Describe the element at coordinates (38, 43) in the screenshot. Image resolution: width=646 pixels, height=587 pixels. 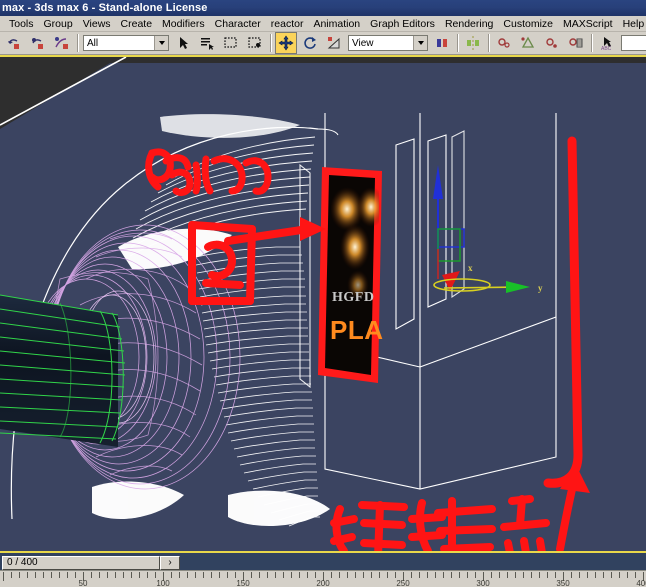
I see `redo-icon` at that location.